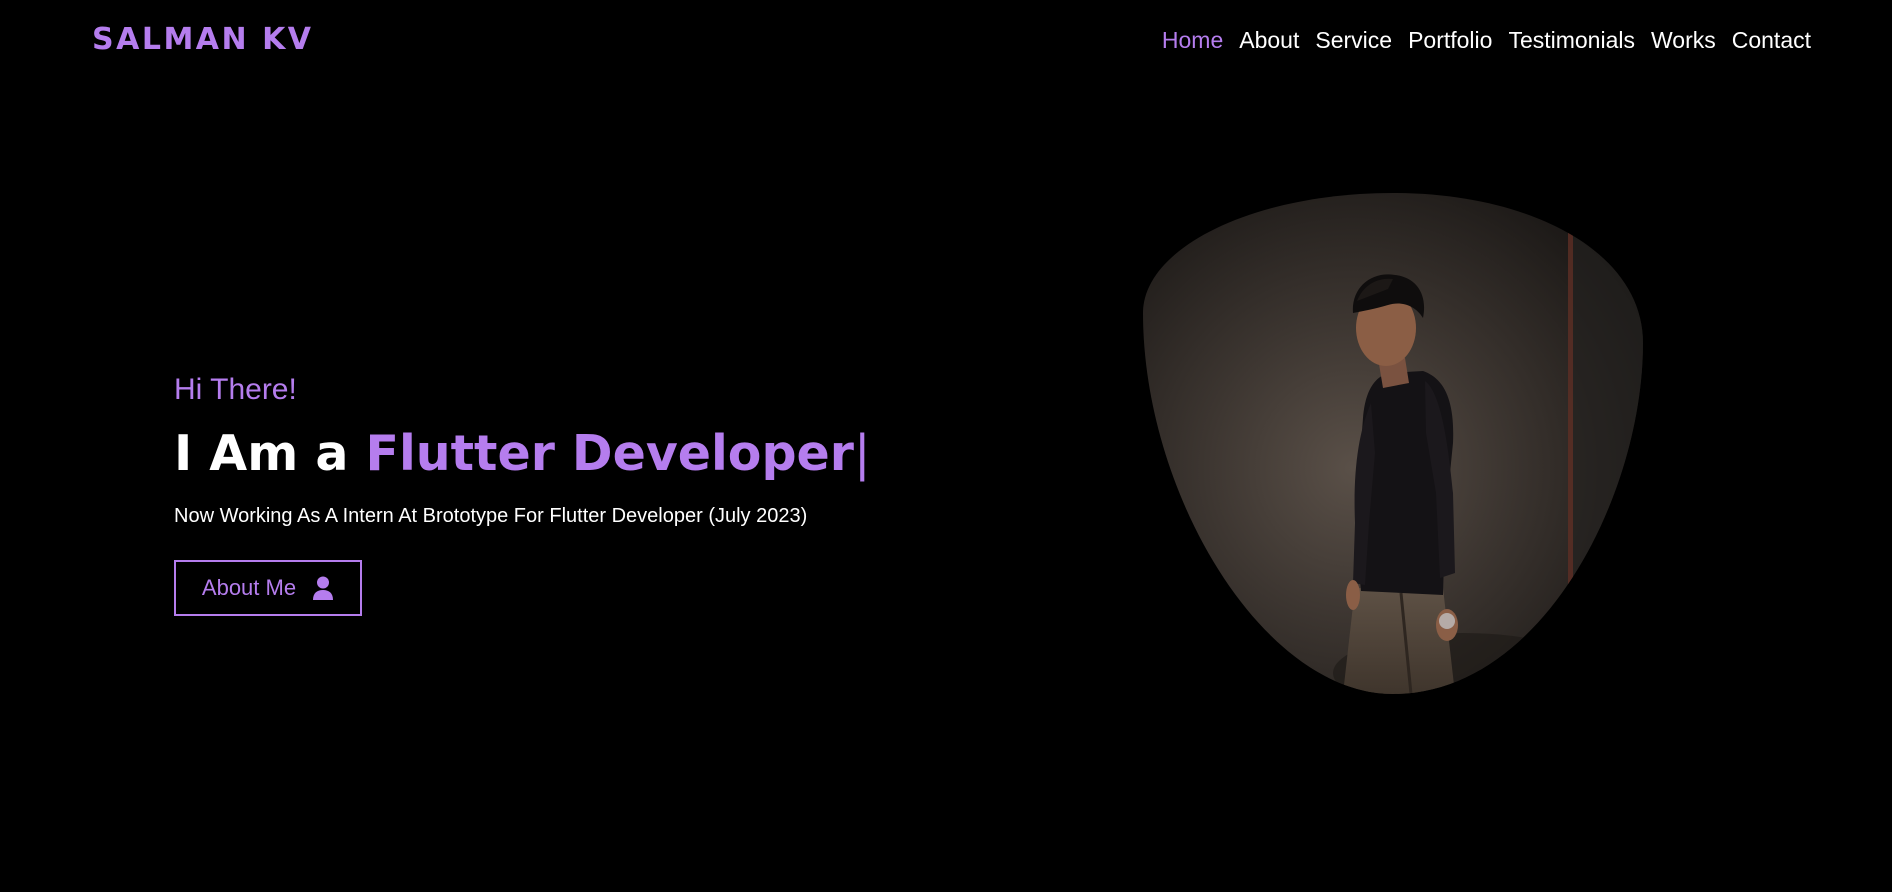  I want to click on profile-photo-image, so click(1393, 443).